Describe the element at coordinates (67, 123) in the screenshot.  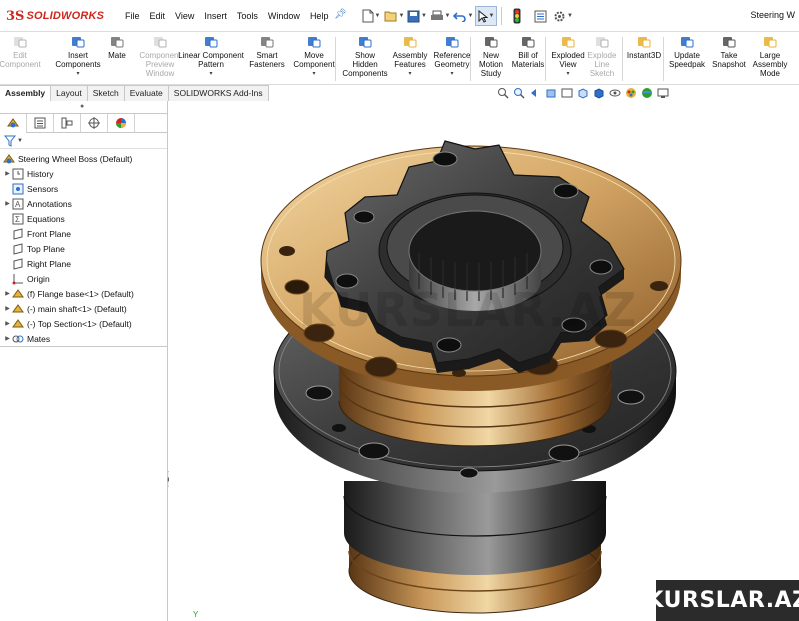
I see `configuration-manager-tab` at that location.